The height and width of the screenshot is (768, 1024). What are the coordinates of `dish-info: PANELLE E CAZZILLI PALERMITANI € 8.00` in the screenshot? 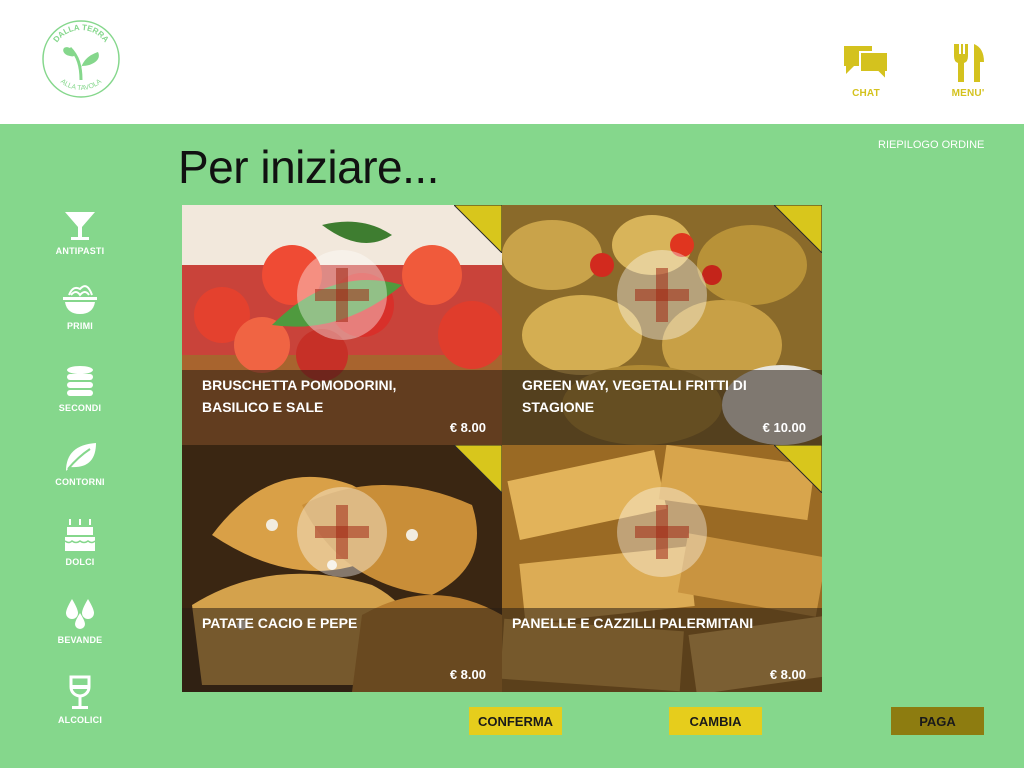 It's located at (662, 650).